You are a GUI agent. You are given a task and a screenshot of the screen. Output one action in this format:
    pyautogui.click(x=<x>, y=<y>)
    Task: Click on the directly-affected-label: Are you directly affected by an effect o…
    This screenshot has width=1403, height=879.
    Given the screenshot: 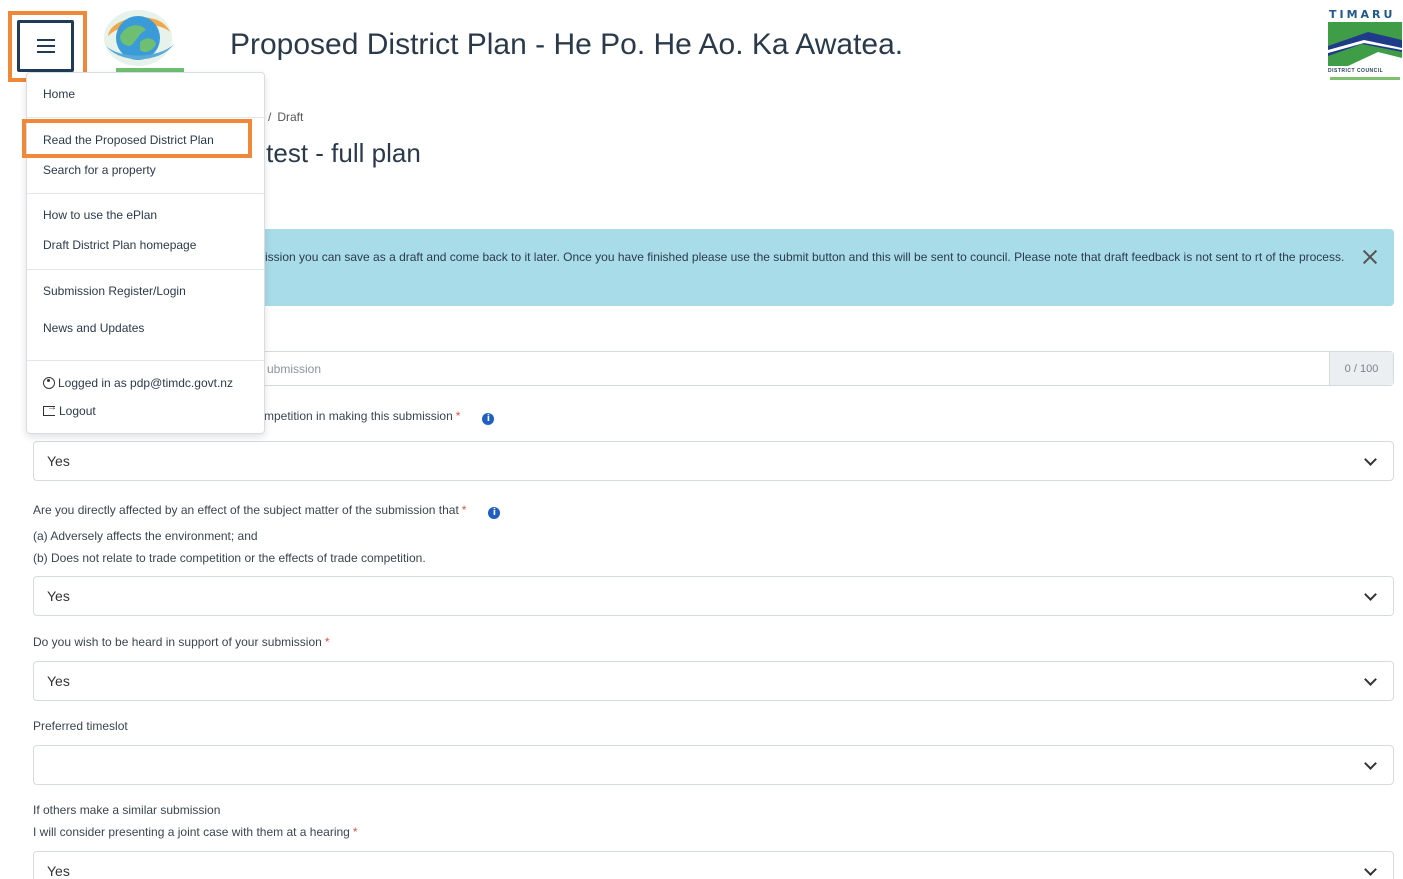 What is the action you would take?
    pyautogui.click(x=267, y=511)
    